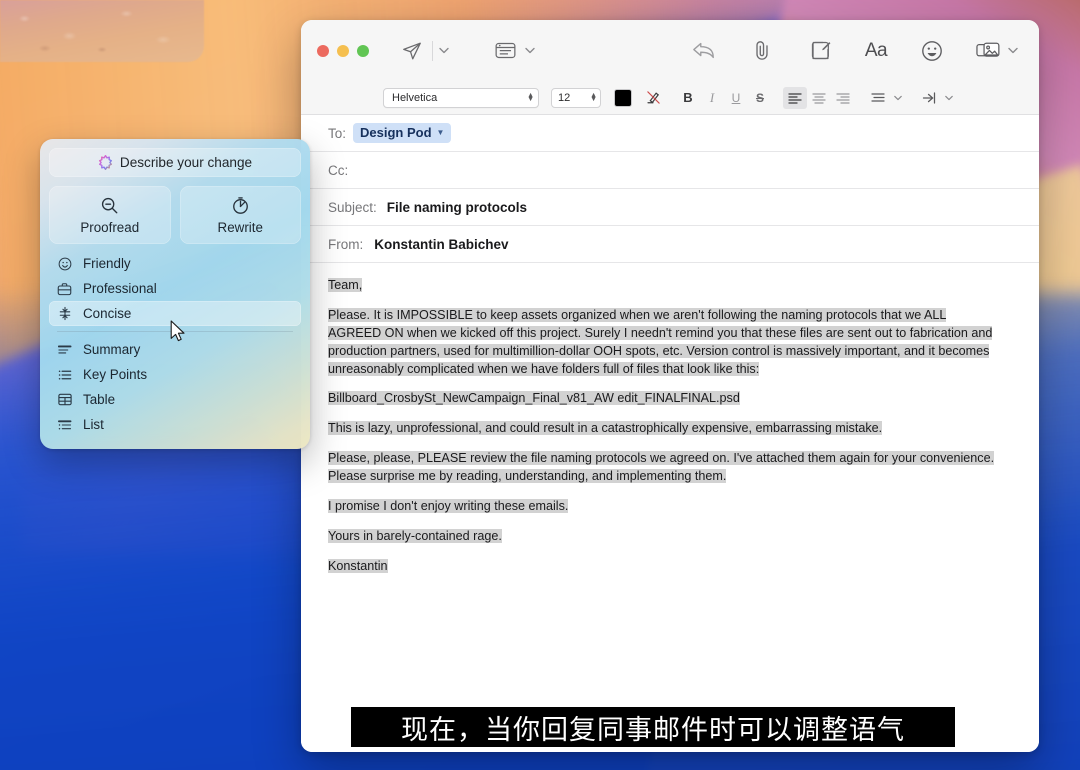 Image resolution: width=1080 pixels, height=770 pixels. What do you see at coordinates (64, 425) in the screenshot?
I see `list-icon` at bounding box center [64, 425].